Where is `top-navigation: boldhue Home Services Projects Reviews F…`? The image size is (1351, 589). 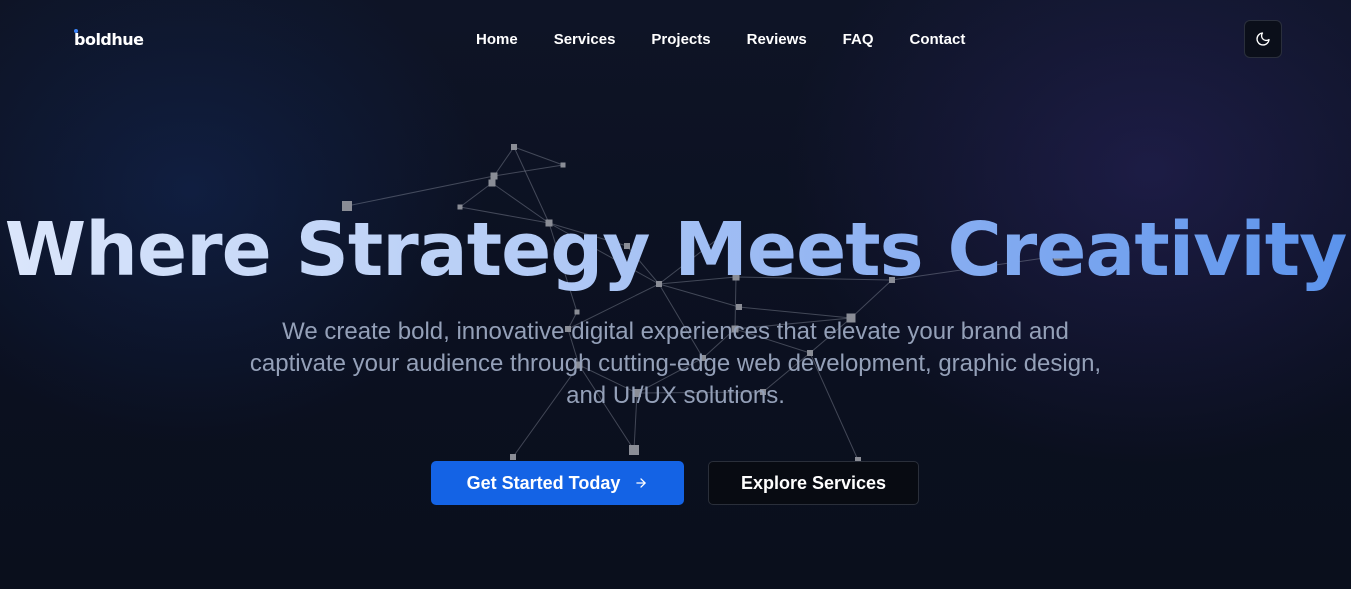 top-navigation: boldhue Home Services Projects Reviews F… is located at coordinates (675, 40).